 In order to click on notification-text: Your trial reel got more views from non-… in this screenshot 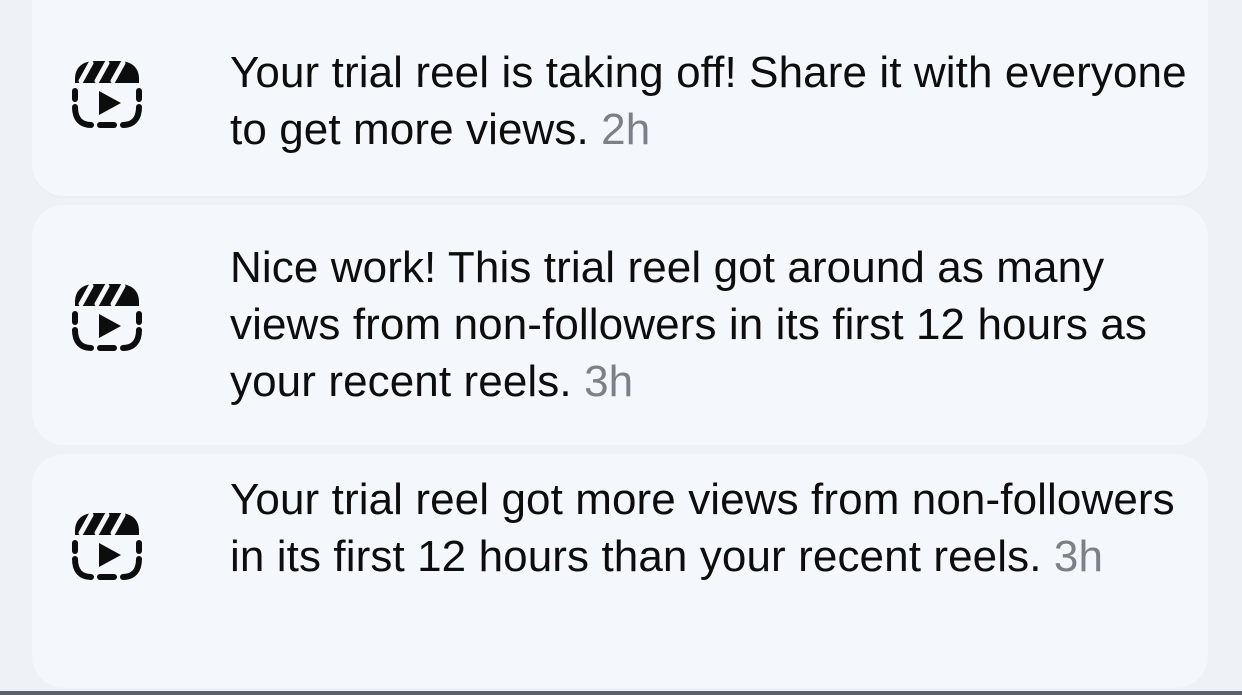, I will do `click(710, 528)`.